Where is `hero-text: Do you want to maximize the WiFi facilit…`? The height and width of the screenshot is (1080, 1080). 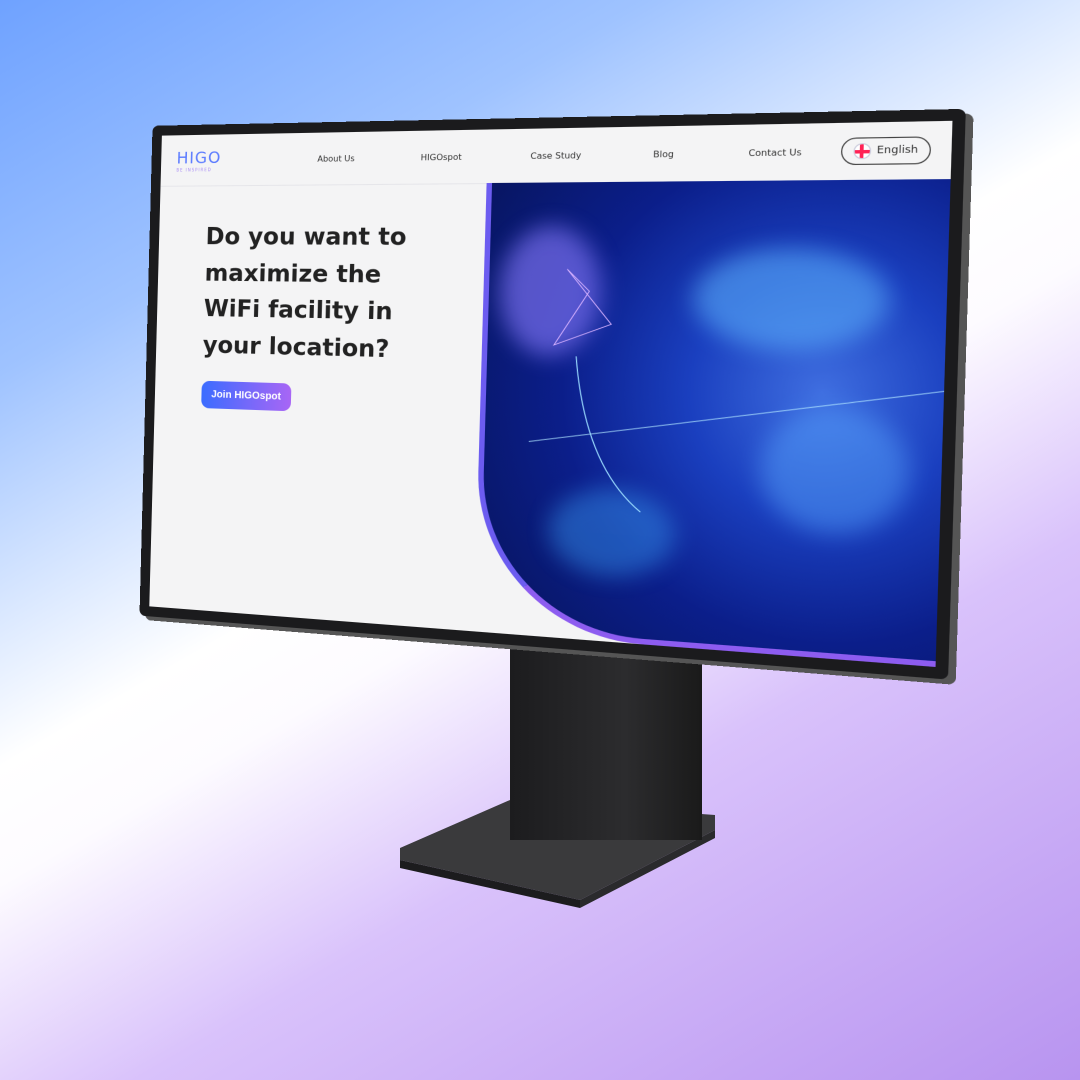 hero-text: Do you want to maximize the WiFi facilit… is located at coordinates (321, 317).